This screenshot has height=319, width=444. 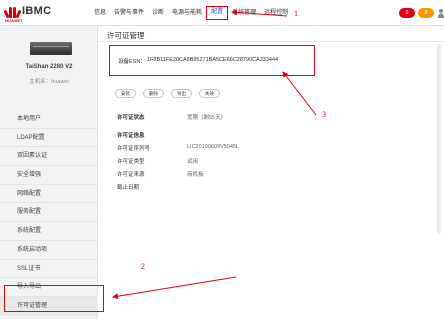 I want to click on app-logo-text: IBMC, so click(x=37, y=11).